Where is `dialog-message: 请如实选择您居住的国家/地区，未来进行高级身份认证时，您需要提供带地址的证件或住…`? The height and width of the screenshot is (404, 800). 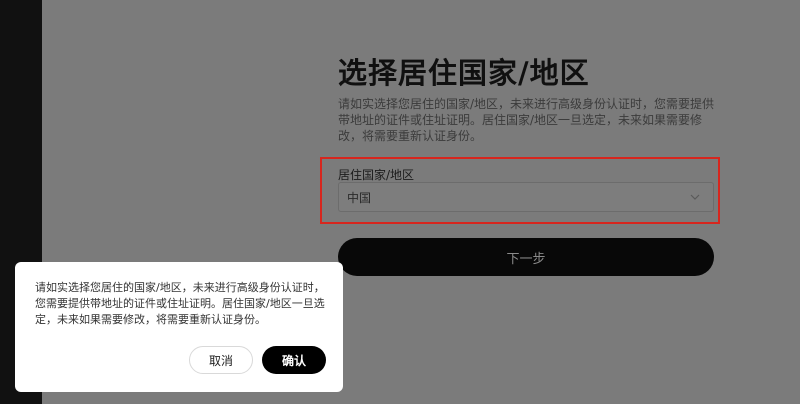 dialog-message: 请如实选择您居住的国家/地区，未来进行高级身份认证时，您需要提供带地址的证件或住… is located at coordinates (180, 303).